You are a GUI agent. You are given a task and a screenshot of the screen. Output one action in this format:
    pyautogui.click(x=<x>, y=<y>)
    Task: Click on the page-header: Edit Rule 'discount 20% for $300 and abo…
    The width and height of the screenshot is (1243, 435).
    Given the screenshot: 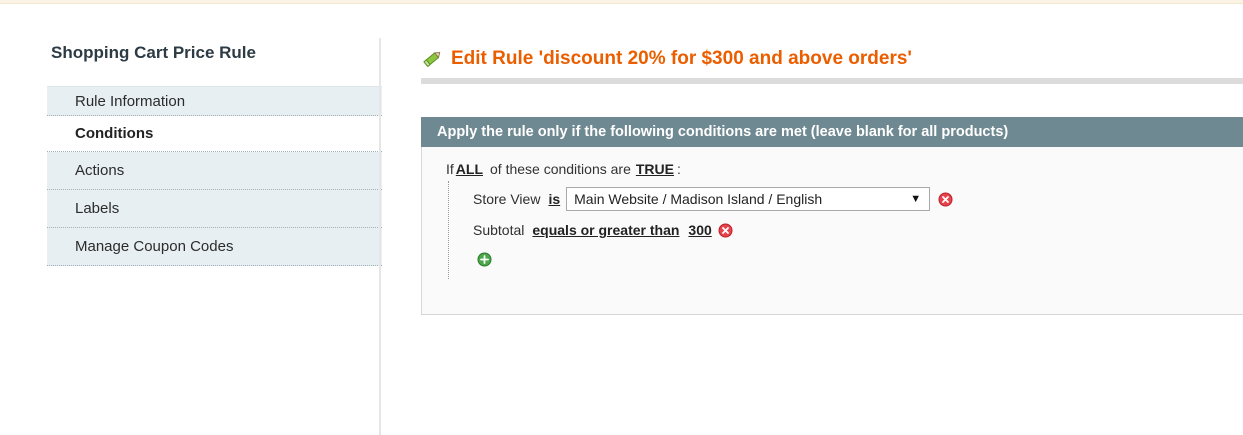 What is the action you would take?
    pyautogui.click(x=832, y=59)
    